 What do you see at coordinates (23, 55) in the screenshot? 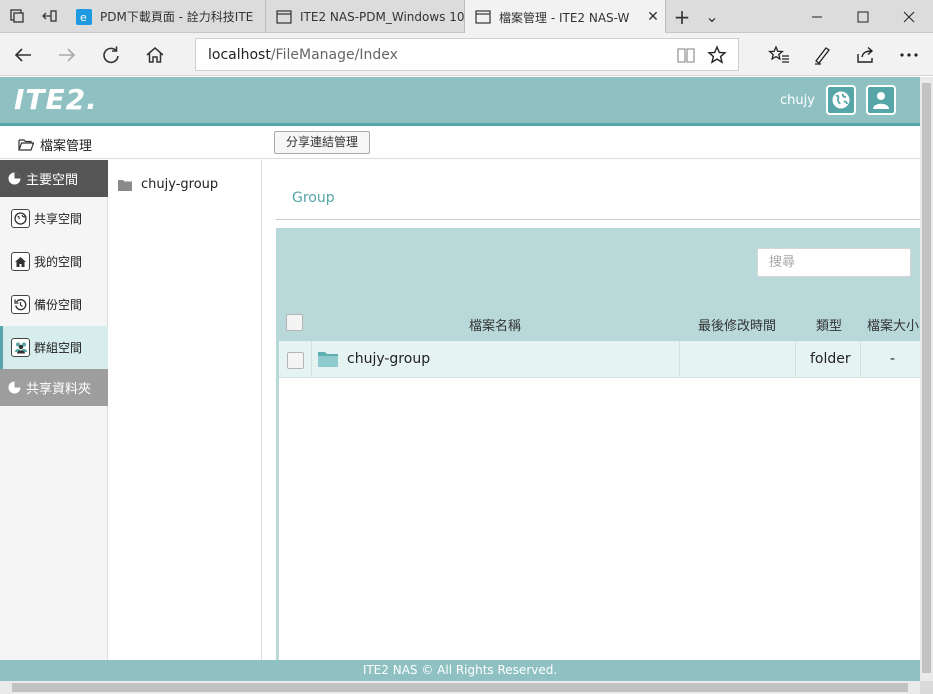
I see `back-arrow-icon` at bounding box center [23, 55].